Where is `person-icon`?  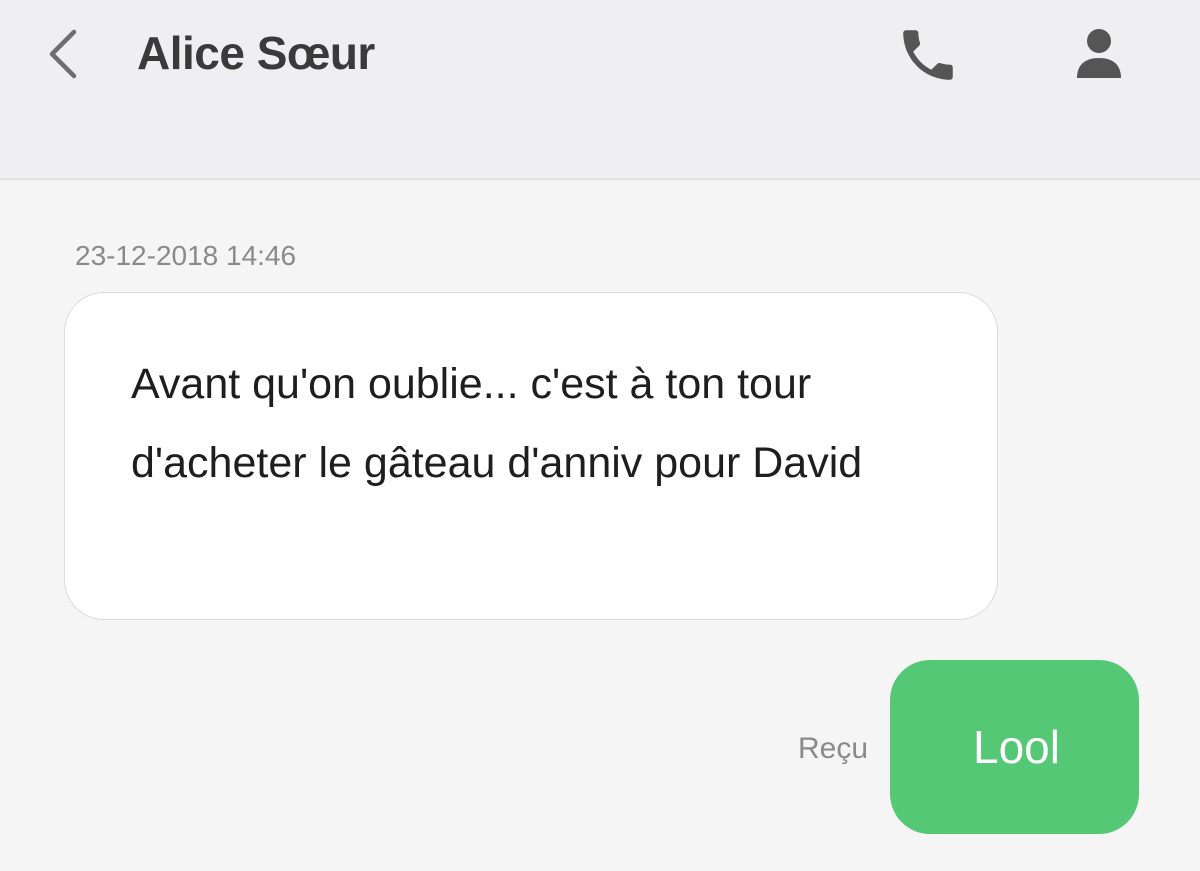
person-icon is located at coordinates (1099, 53).